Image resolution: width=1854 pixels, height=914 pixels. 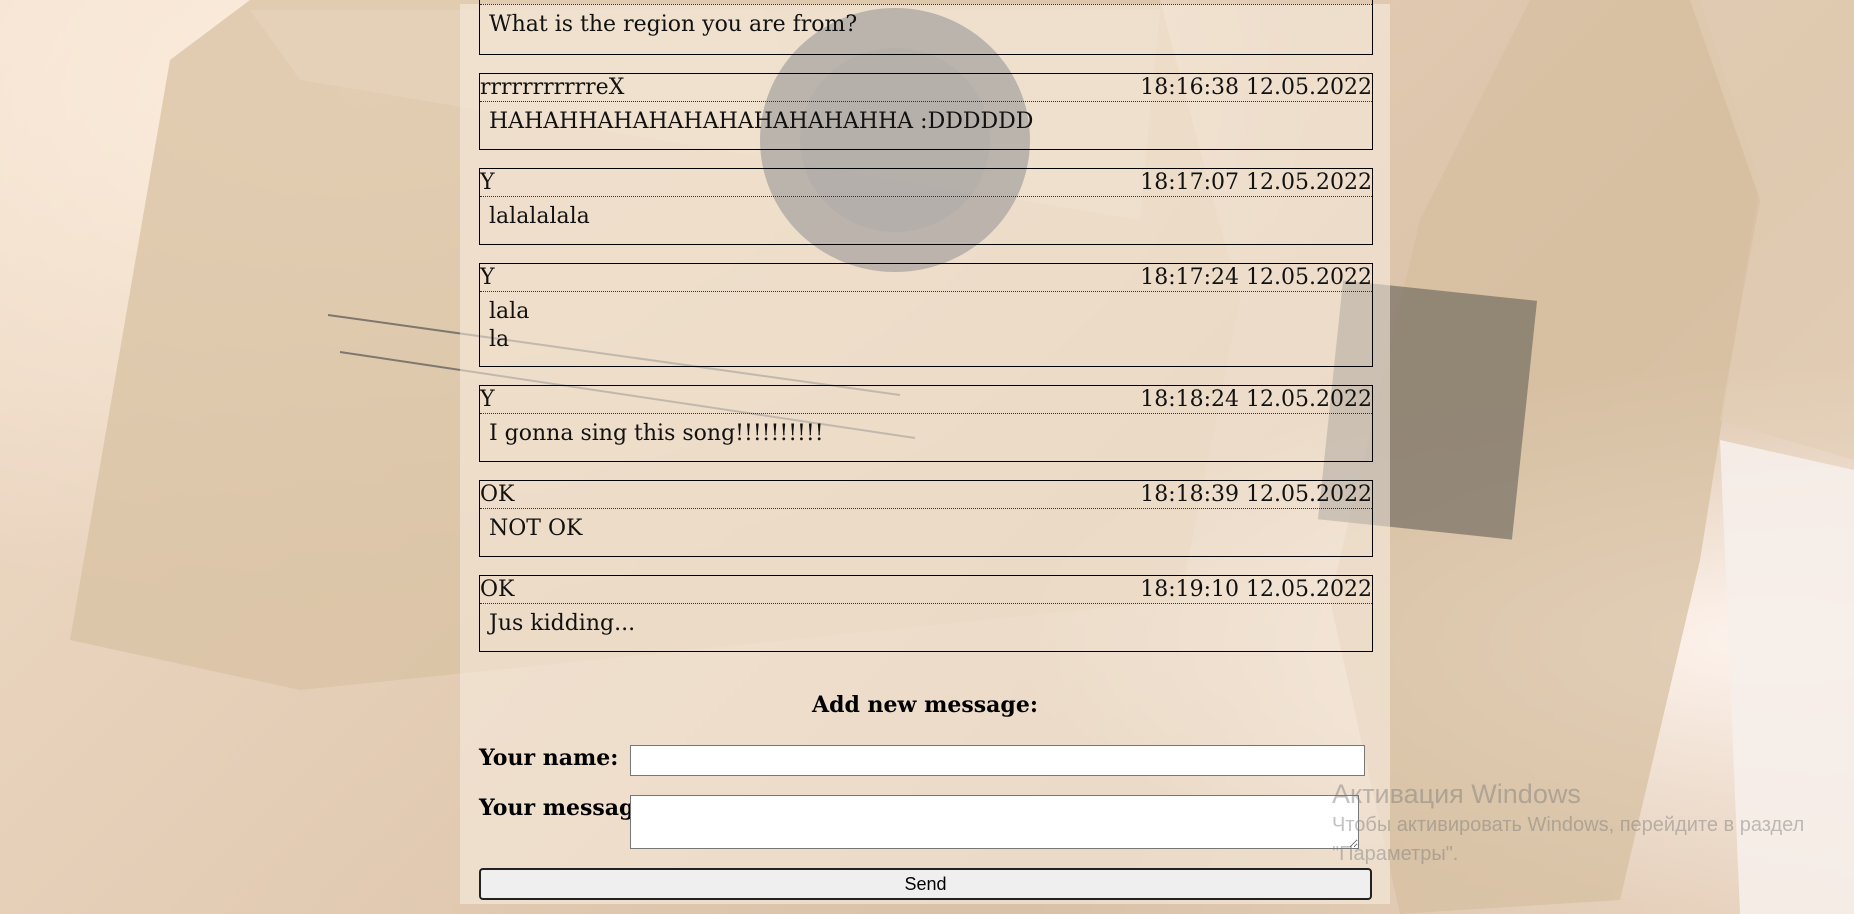 What do you see at coordinates (926, 2) in the screenshot?
I see `message-header` at bounding box center [926, 2].